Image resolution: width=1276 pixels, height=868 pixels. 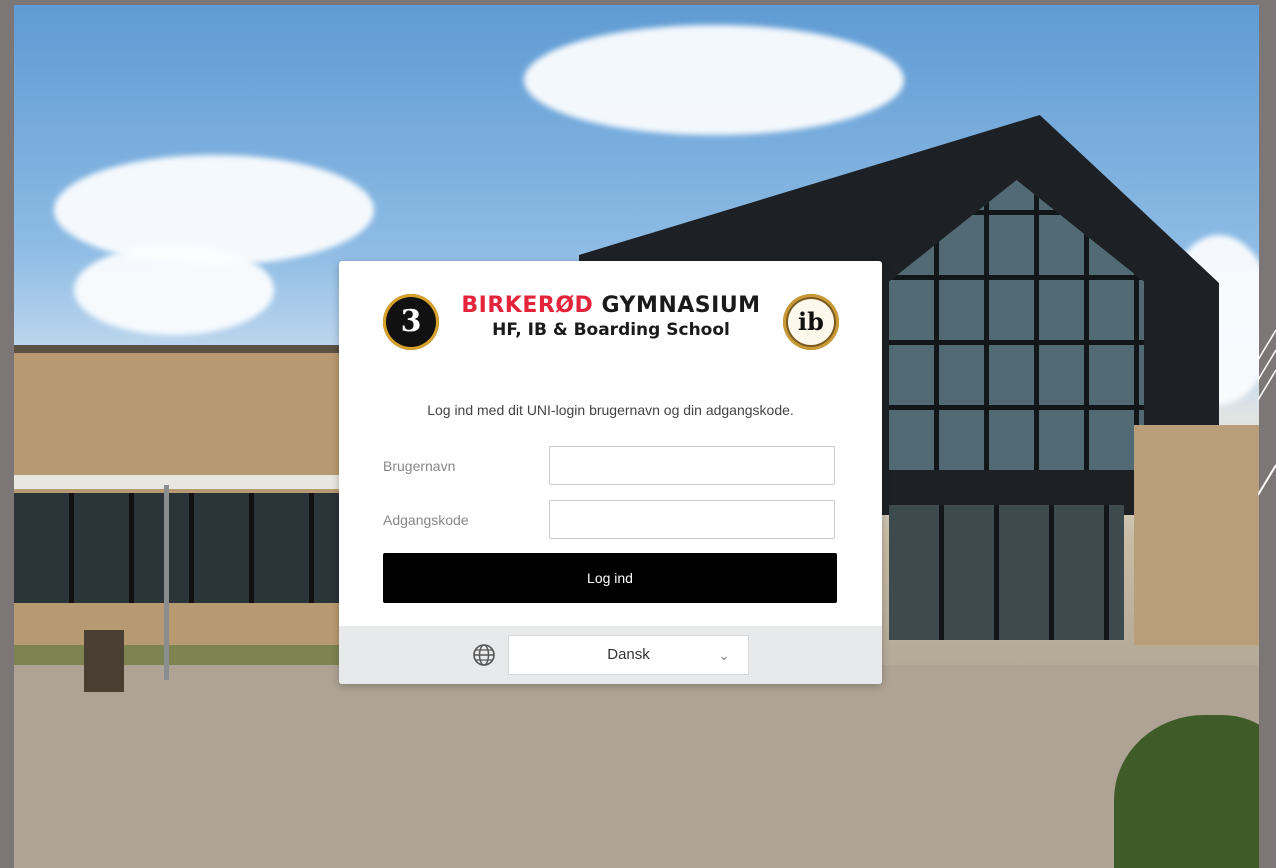 I want to click on login-button: Log ind, so click(x=610, y=578).